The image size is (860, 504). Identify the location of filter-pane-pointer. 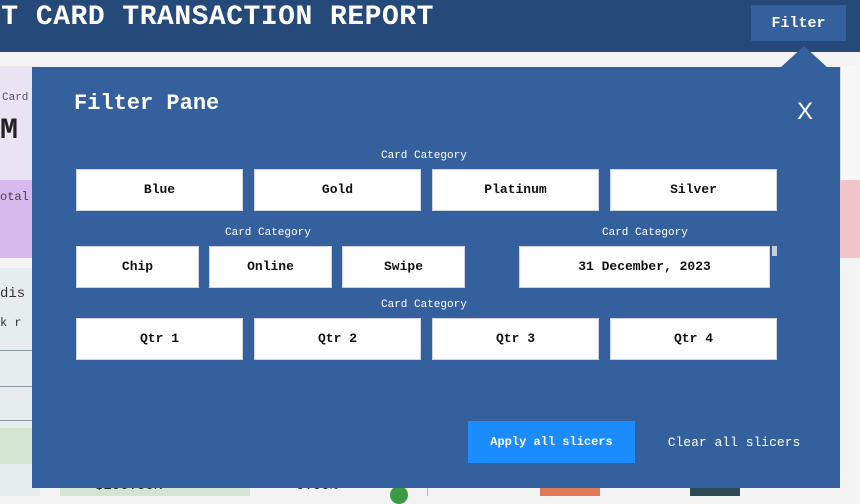
(804, 57).